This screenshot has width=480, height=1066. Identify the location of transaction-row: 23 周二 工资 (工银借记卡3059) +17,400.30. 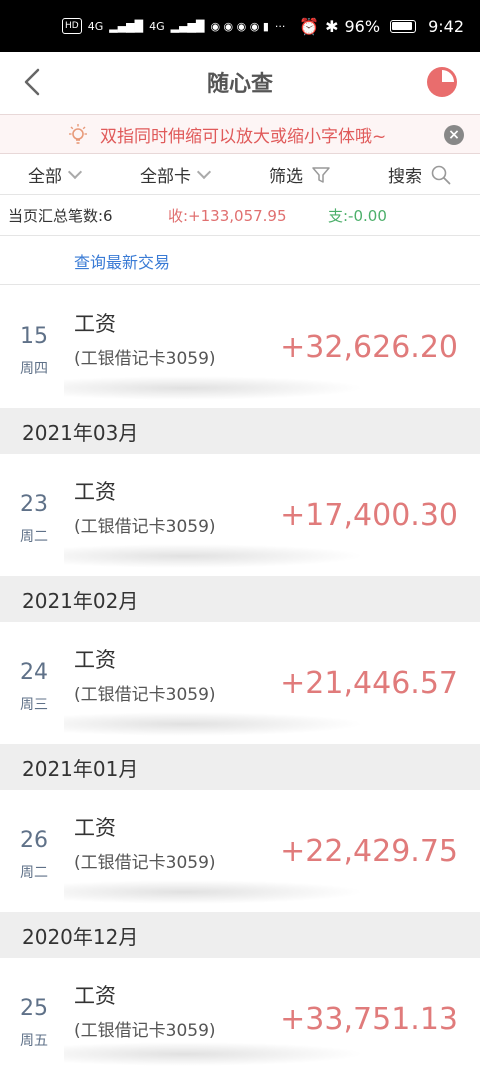
(240, 515).